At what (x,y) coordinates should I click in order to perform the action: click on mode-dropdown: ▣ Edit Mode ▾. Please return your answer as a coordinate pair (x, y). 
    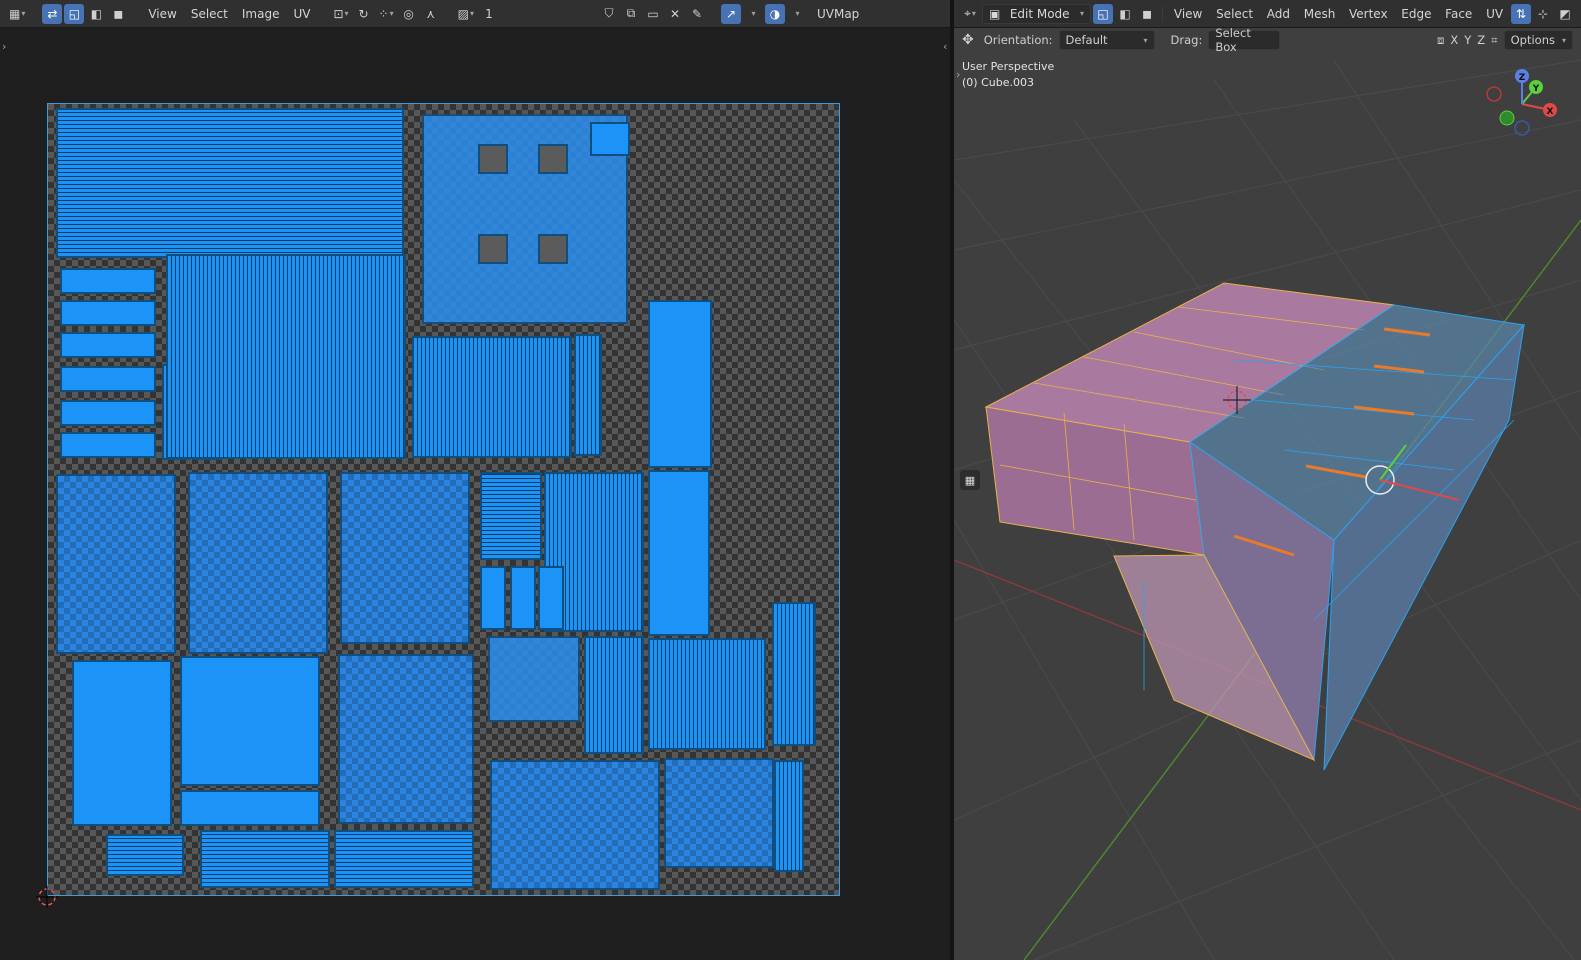
    Looking at the image, I should click on (1037, 13).